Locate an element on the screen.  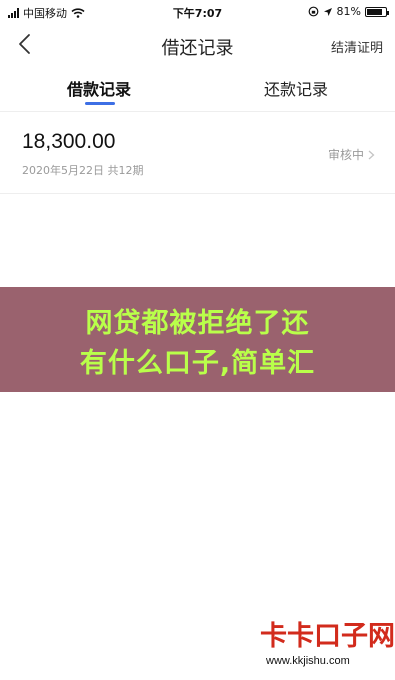
status-badge: 审核中 is located at coordinates (351, 154).